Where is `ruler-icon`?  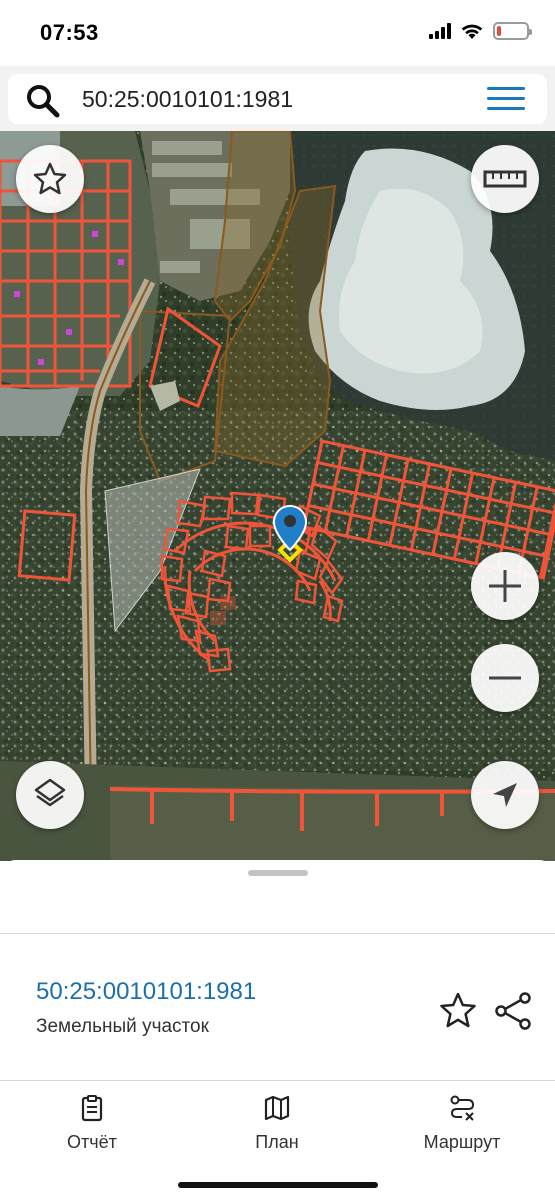 ruler-icon is located at coordinates (505, 179).